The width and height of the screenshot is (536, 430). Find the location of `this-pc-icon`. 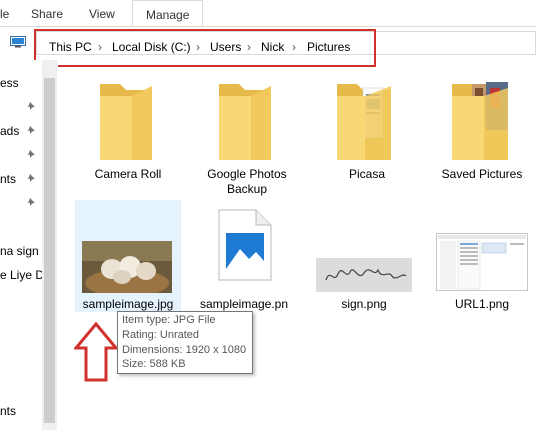

this-pc-icon is located at coordinates (18, 42).